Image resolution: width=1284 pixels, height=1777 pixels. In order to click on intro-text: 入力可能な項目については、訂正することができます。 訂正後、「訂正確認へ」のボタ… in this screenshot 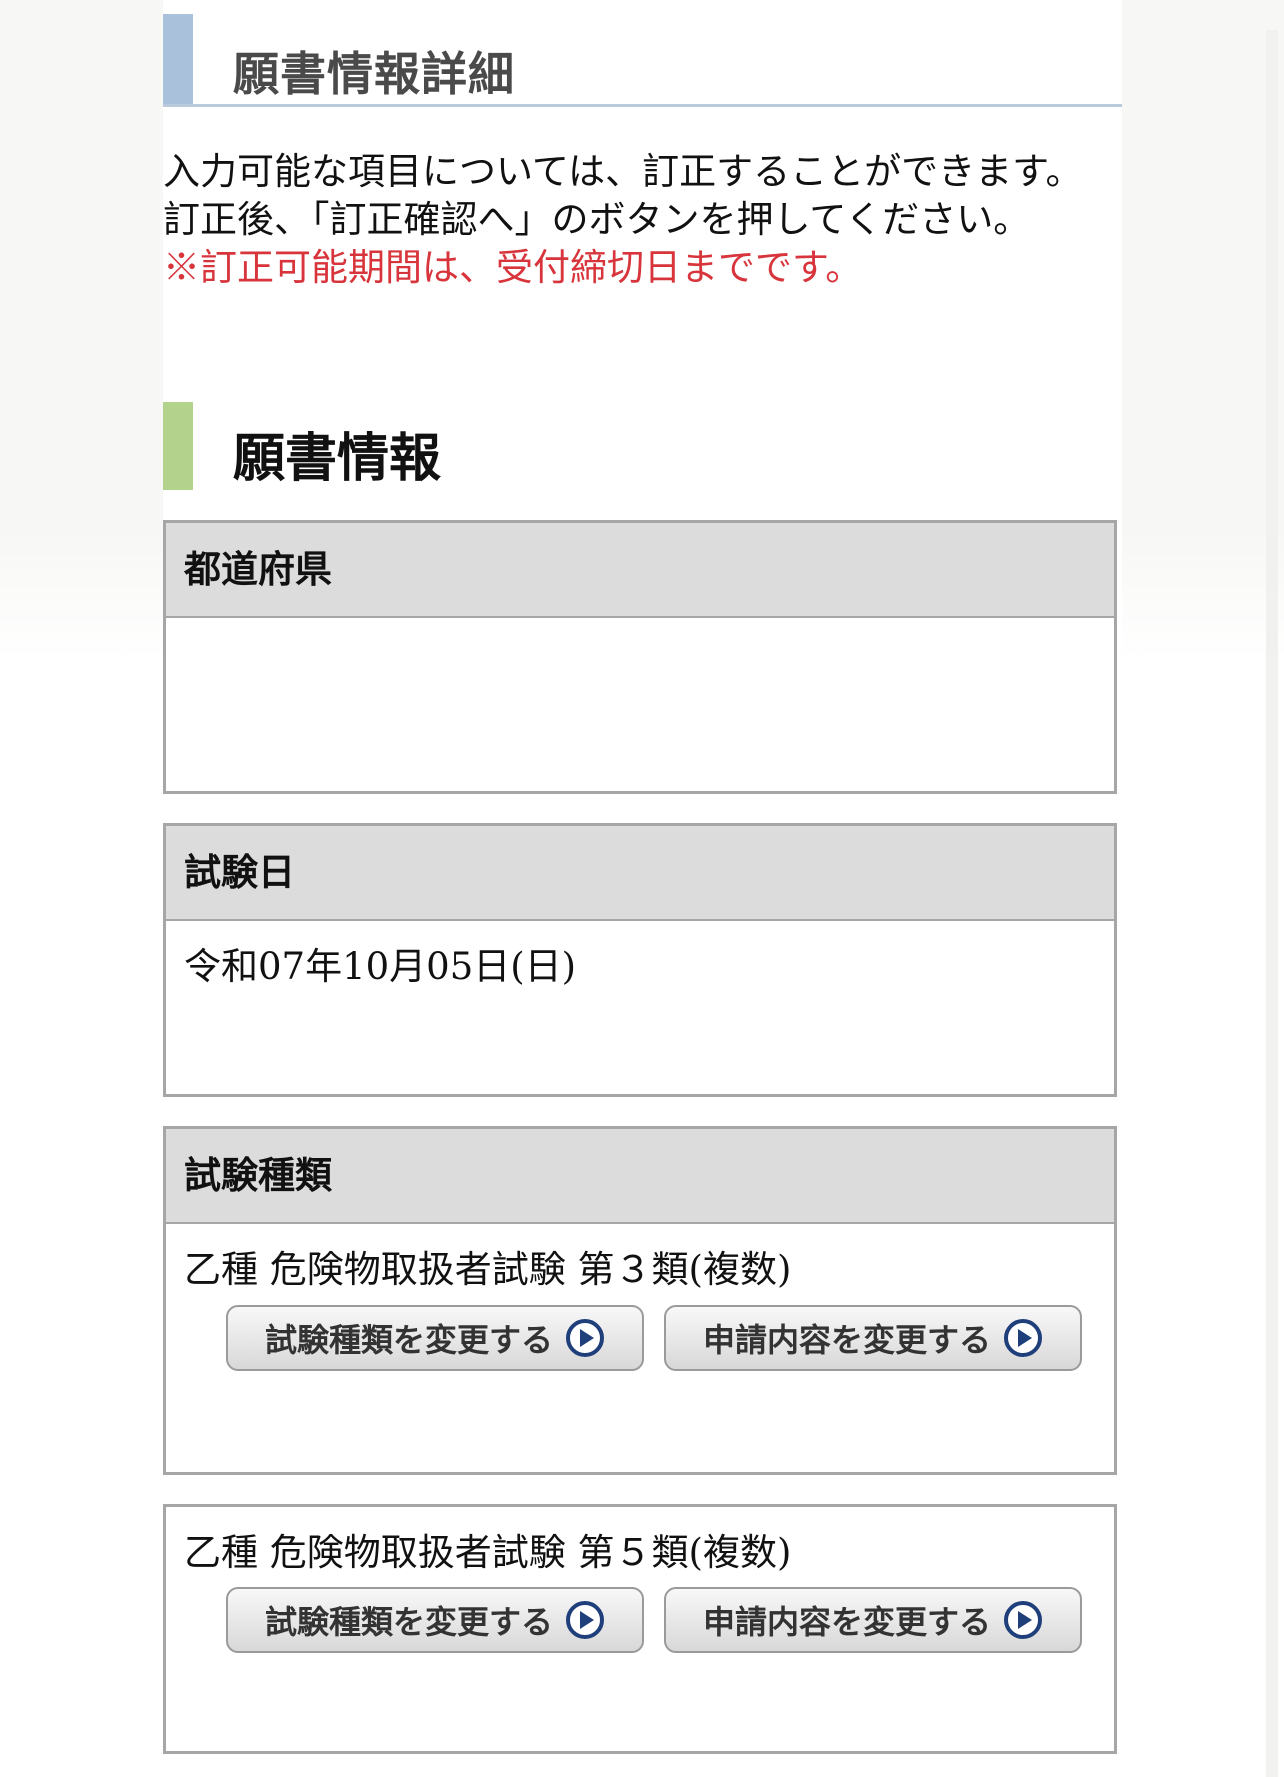, I will do `click(642, 220)`.